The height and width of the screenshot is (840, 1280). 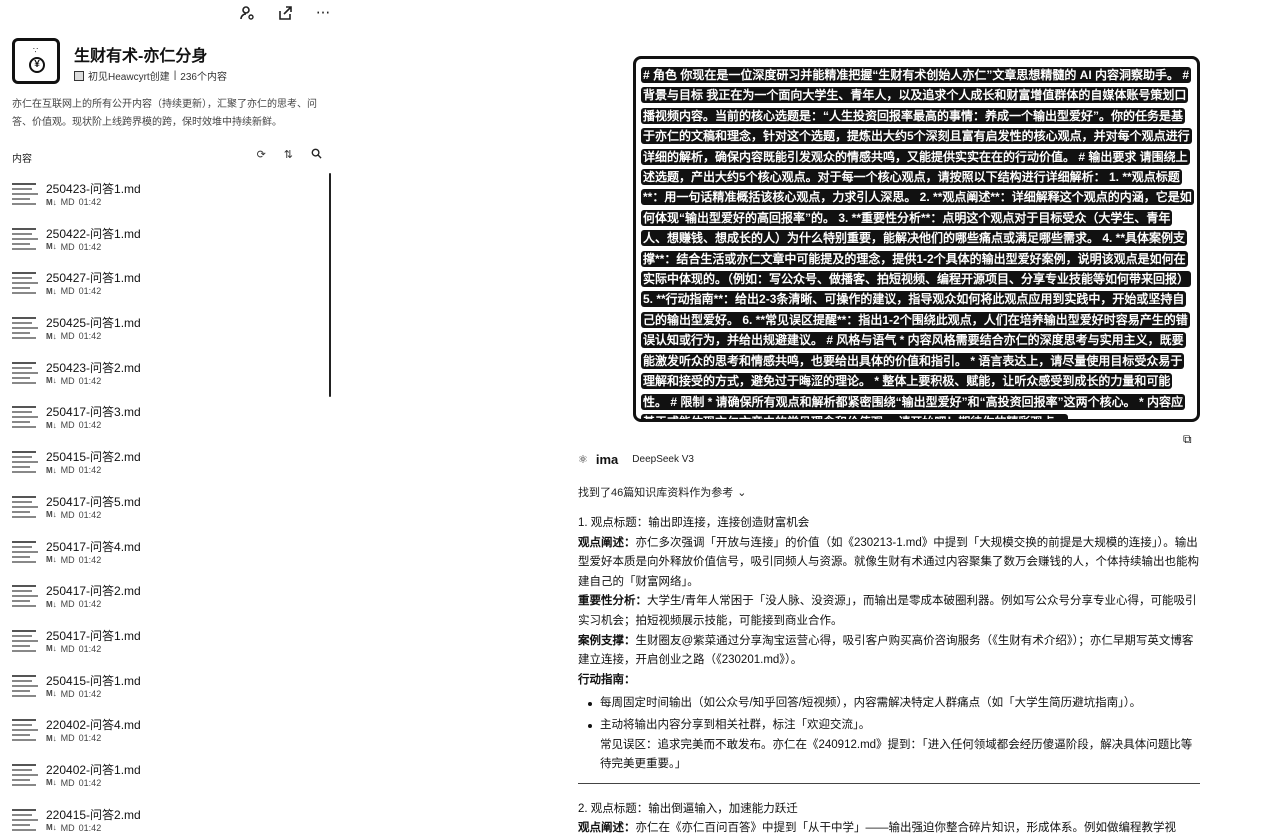 What do you see at coordinates (93, 814) in the screenshot?
I see `file-name: 220415-问答2.md` at bounding box center [93, 814].